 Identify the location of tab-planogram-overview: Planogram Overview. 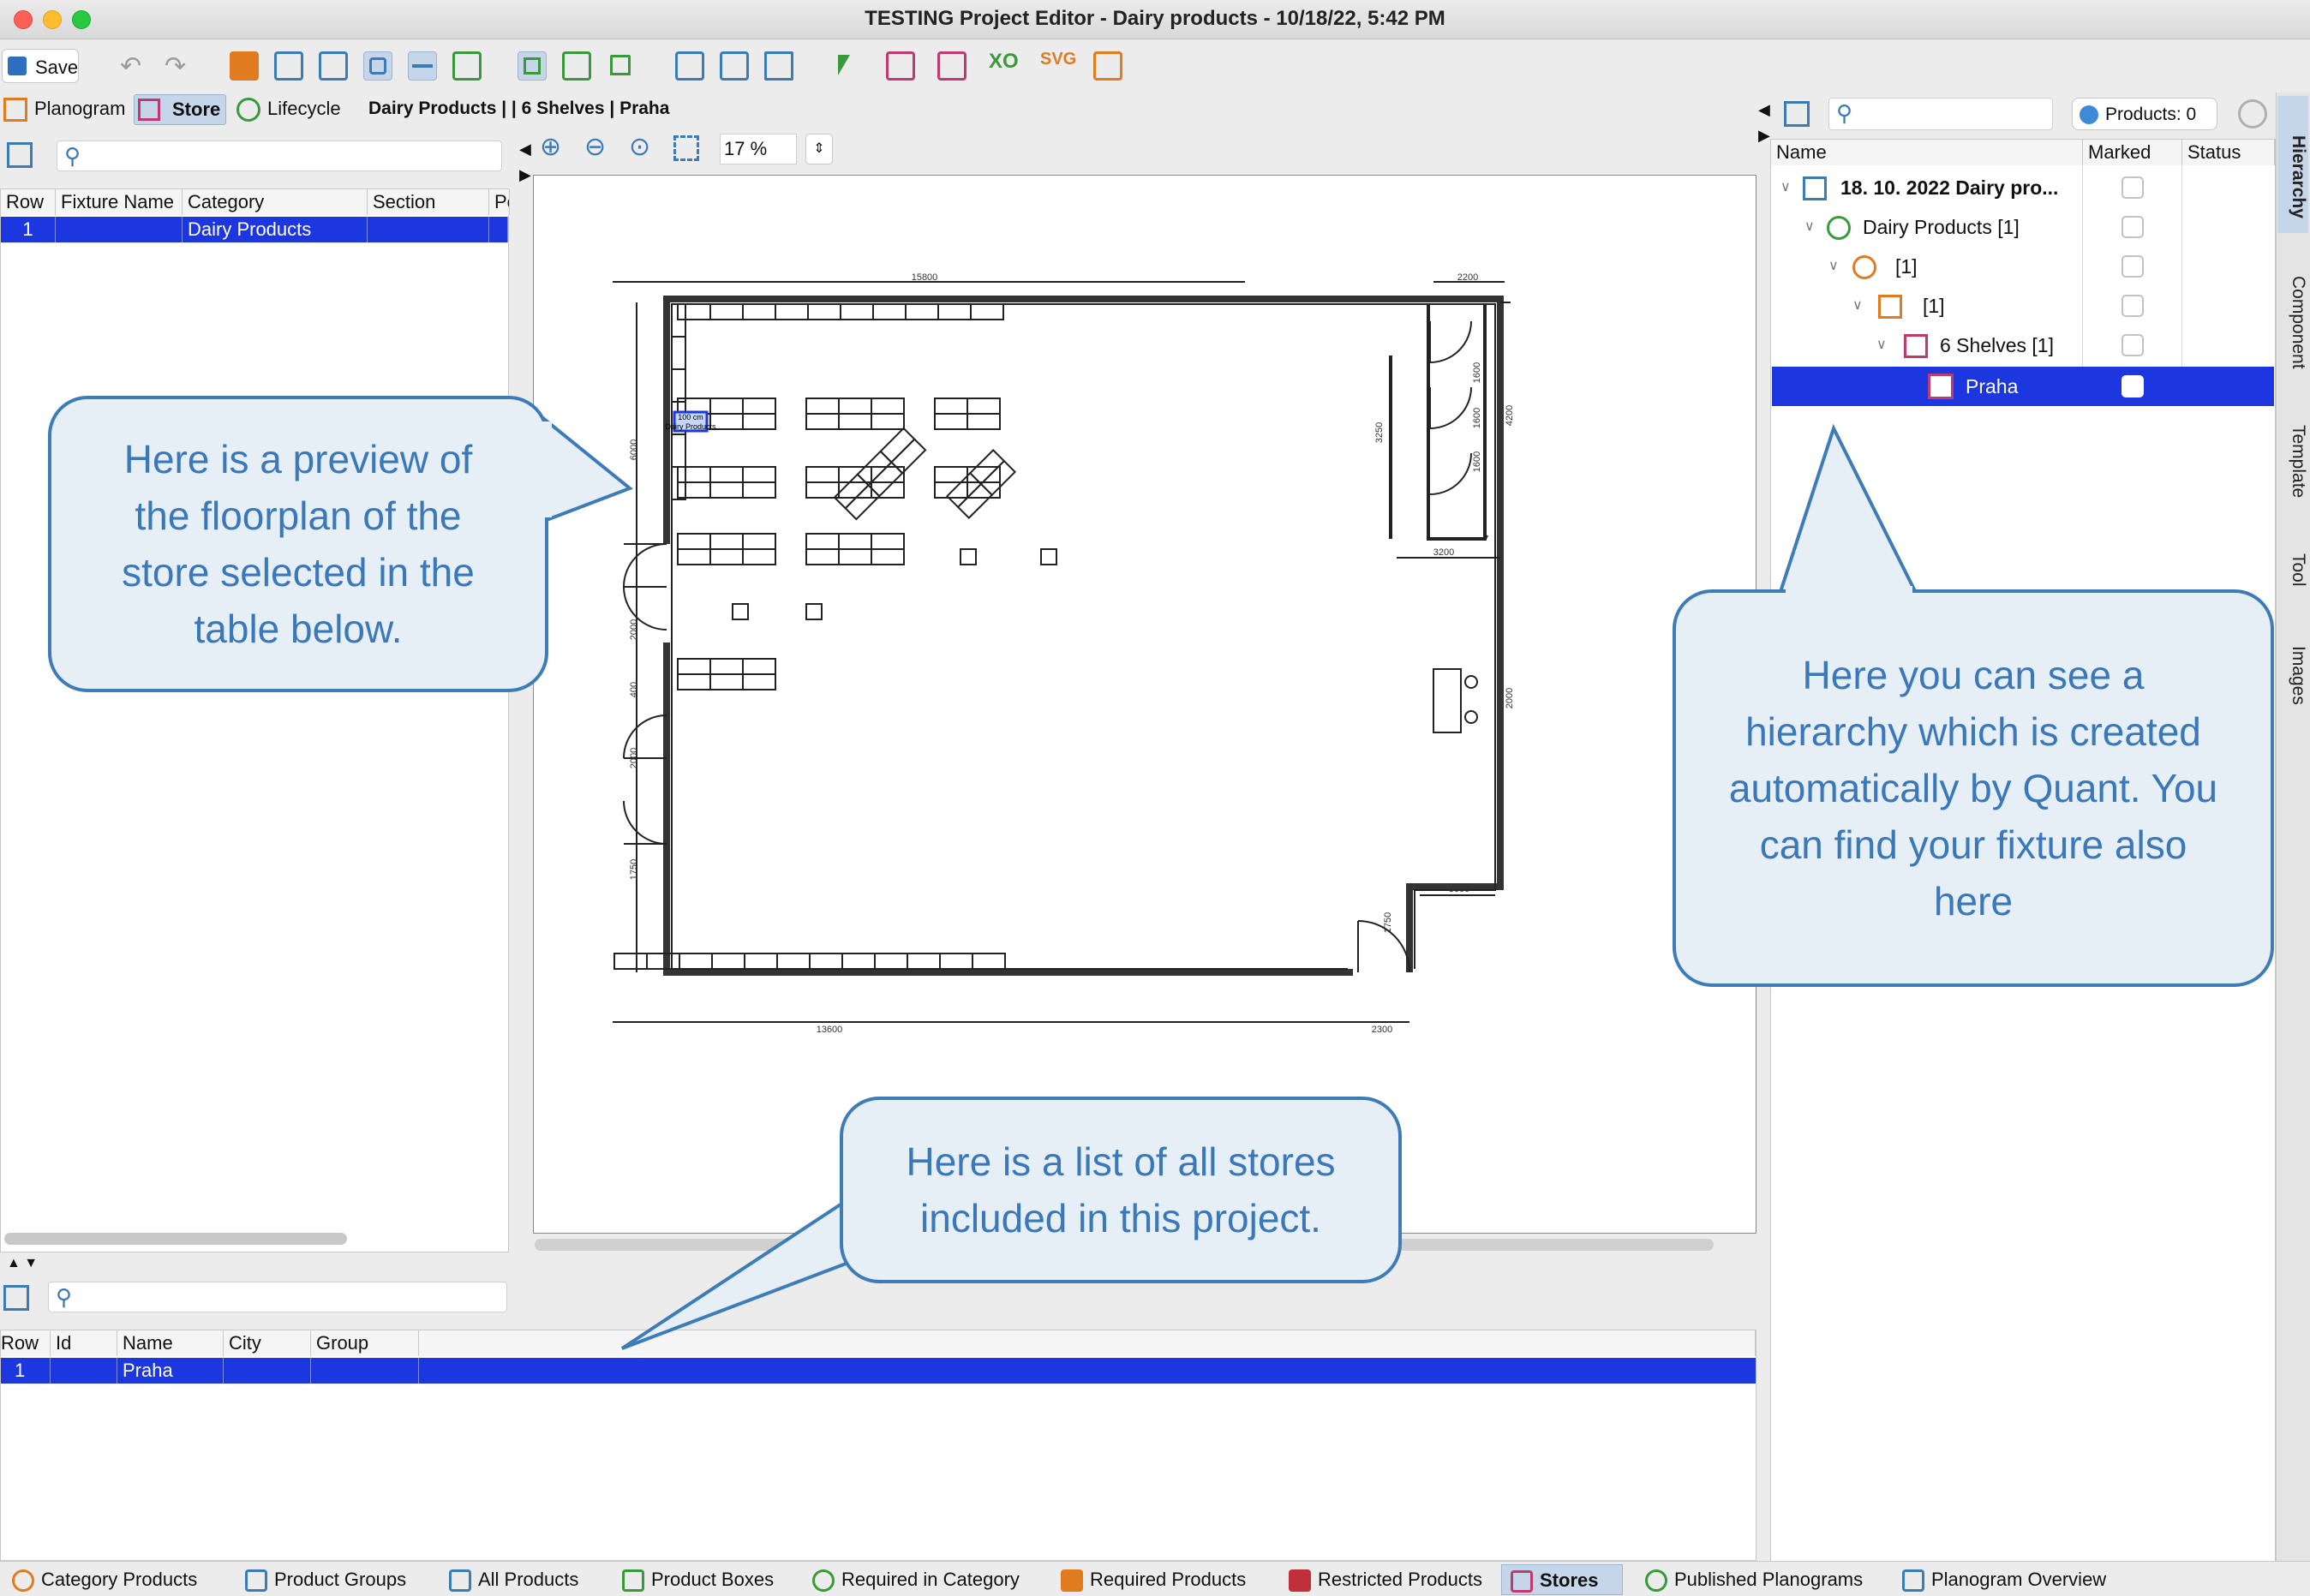
(2000, 1580).